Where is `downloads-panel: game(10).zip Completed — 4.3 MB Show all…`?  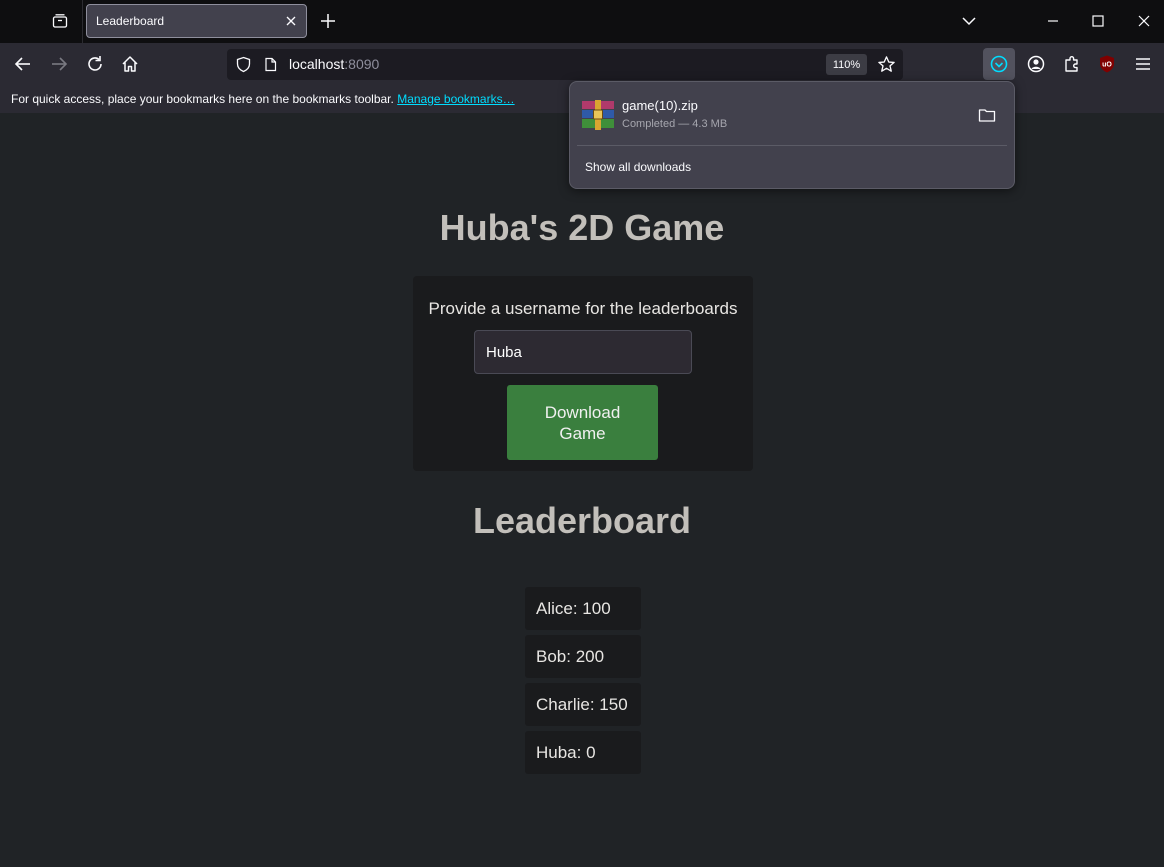 downloads-panel: game(10).zip Completed — 4.3 MB Show all… is located at coordinates (792, 135).